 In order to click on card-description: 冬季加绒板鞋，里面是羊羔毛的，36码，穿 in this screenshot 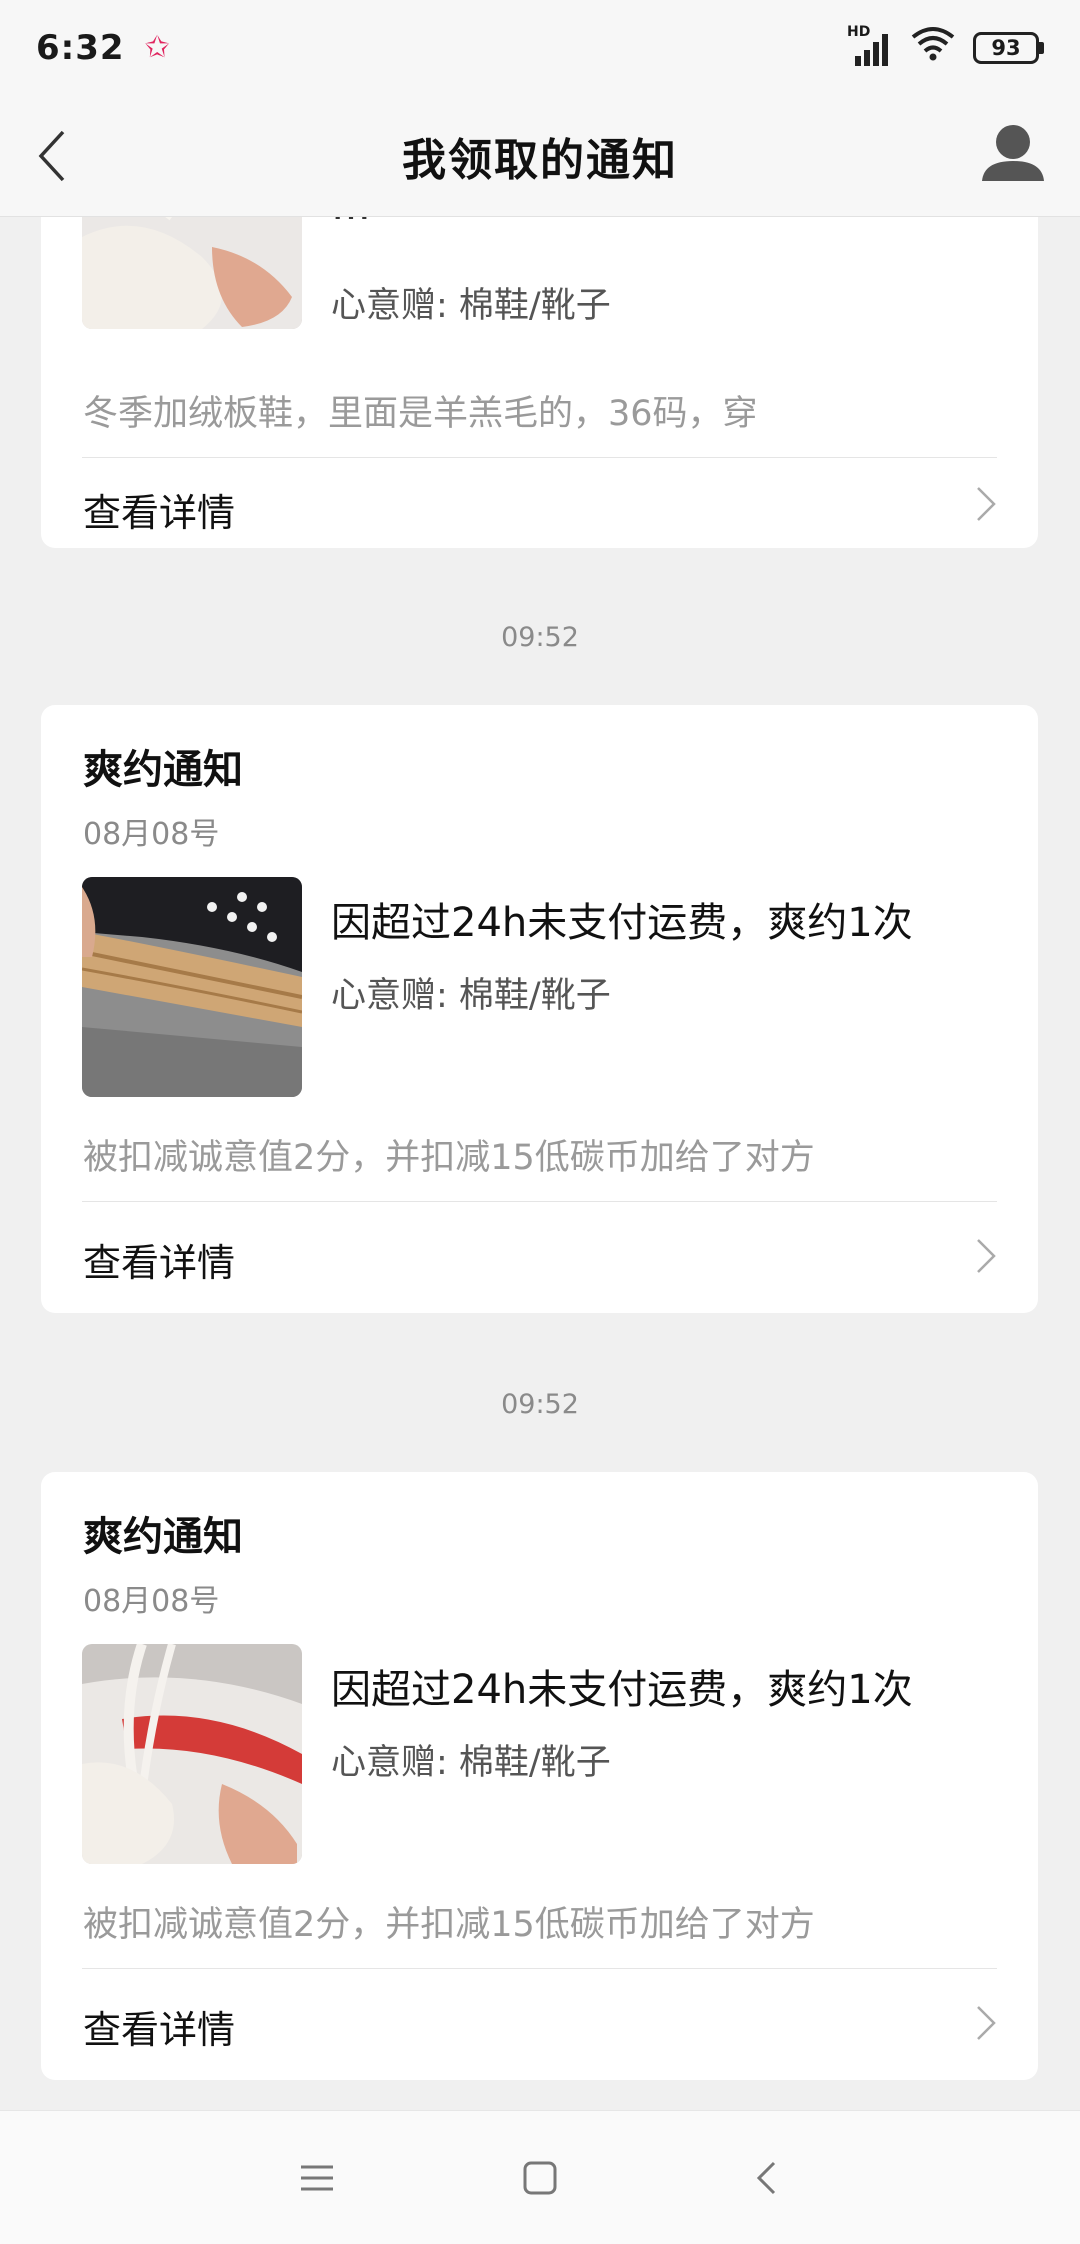, I will do `click(420, 414)`.